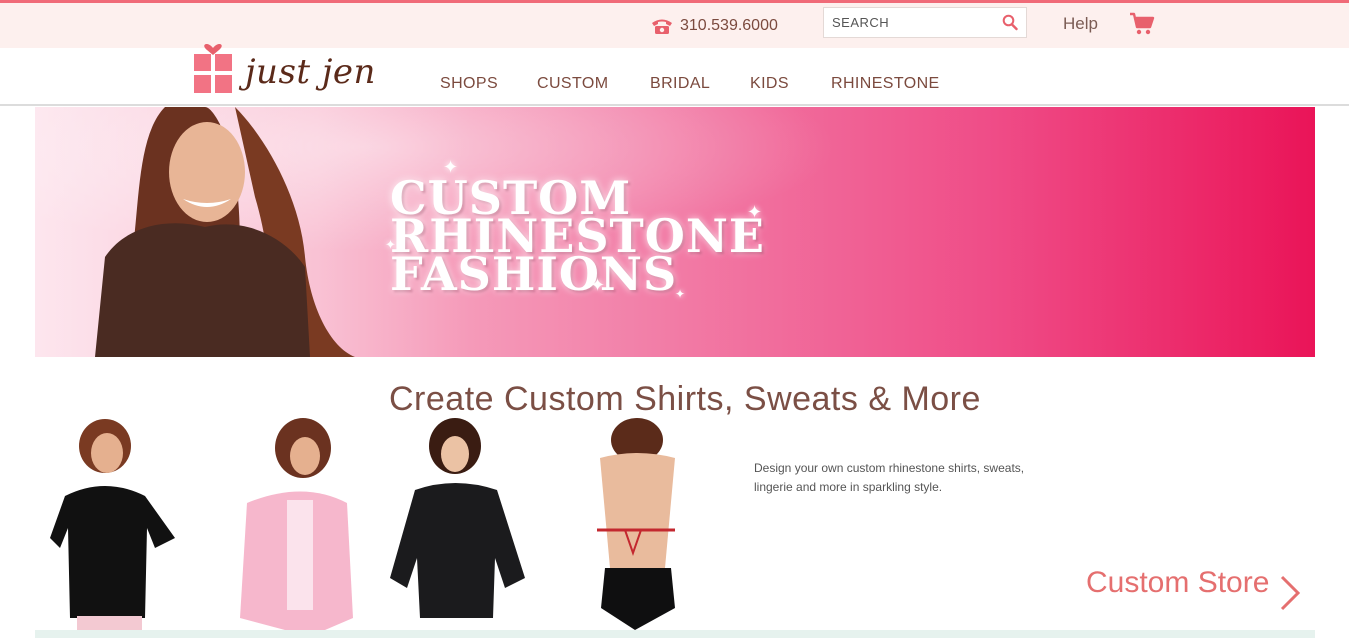 Image resolution: width=1349 pixels, height=638 pixels. What do you see at coordinates (310, 72) in the screenshot?
I see `logo-text: just jen` at bounding box center [310, 72].